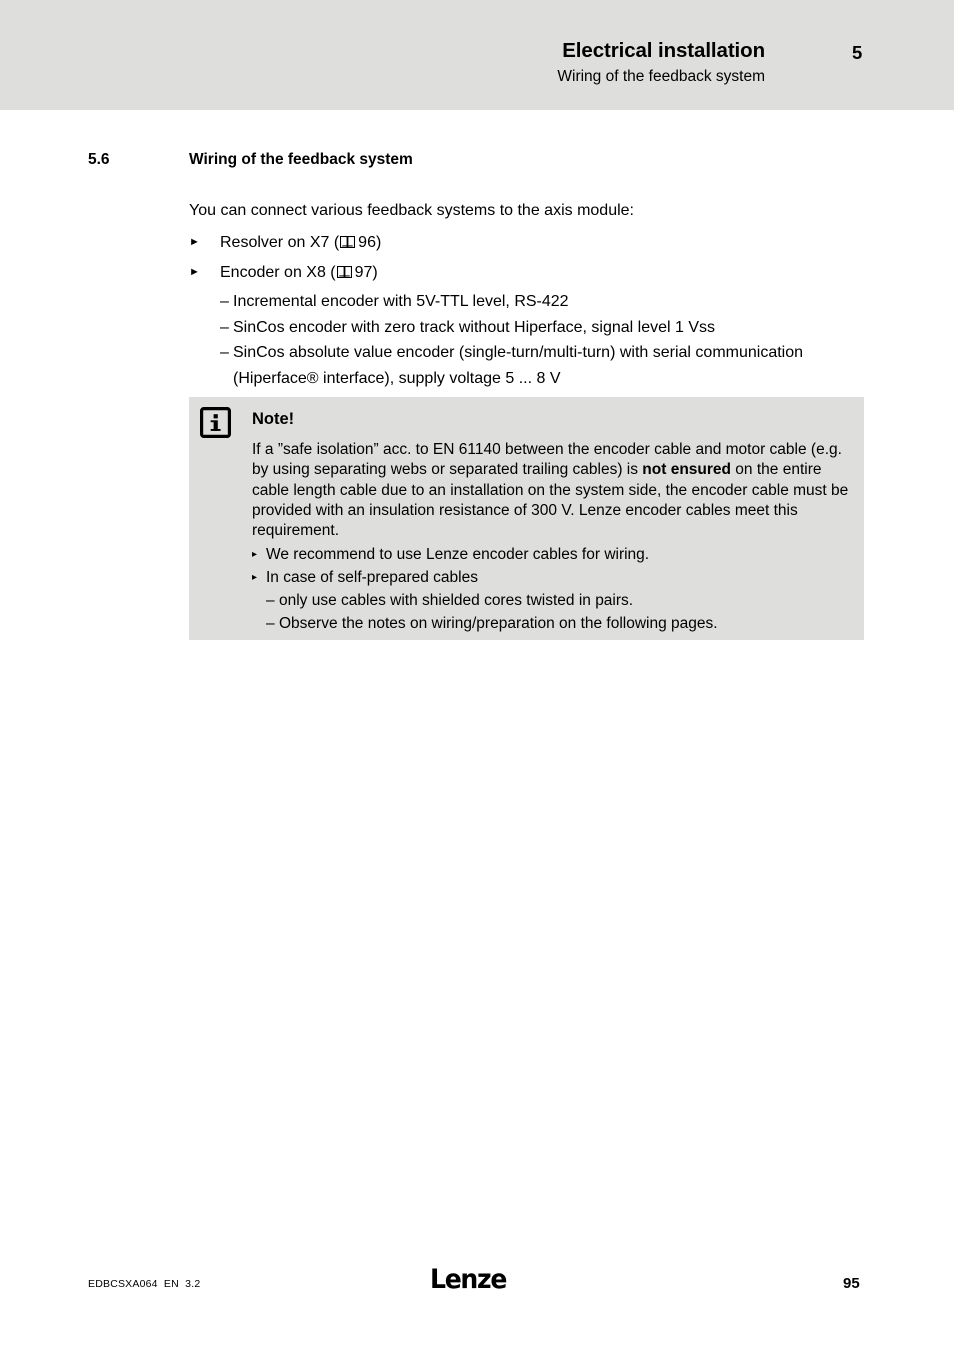 The image size is (954, 1350). Describe the element at coordinates (99, 159) in the screenshot. I see `section-number: 5.6` at that location.